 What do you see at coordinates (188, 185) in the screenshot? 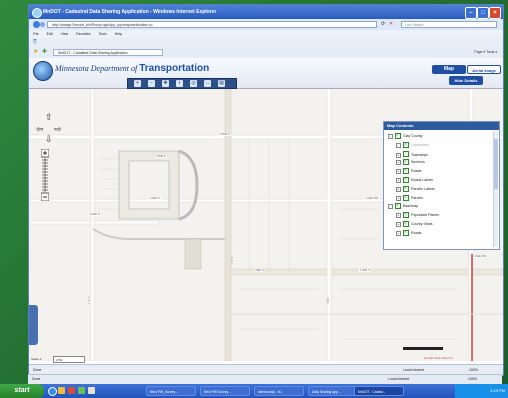
I see `ramp-curve` at bounding box center [188, 185].